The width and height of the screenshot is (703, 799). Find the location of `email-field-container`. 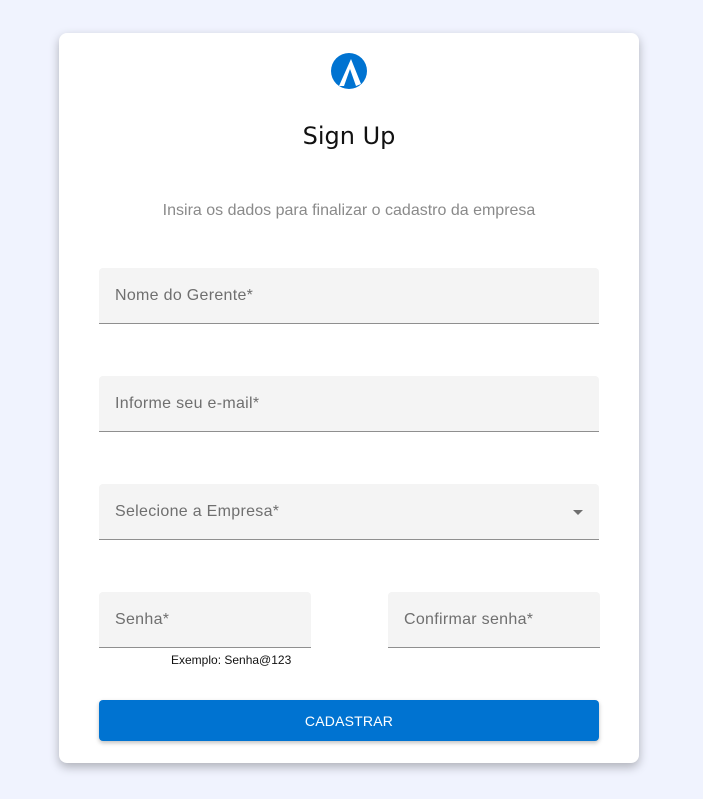

email-field-container is located at coordinates (349, 404).